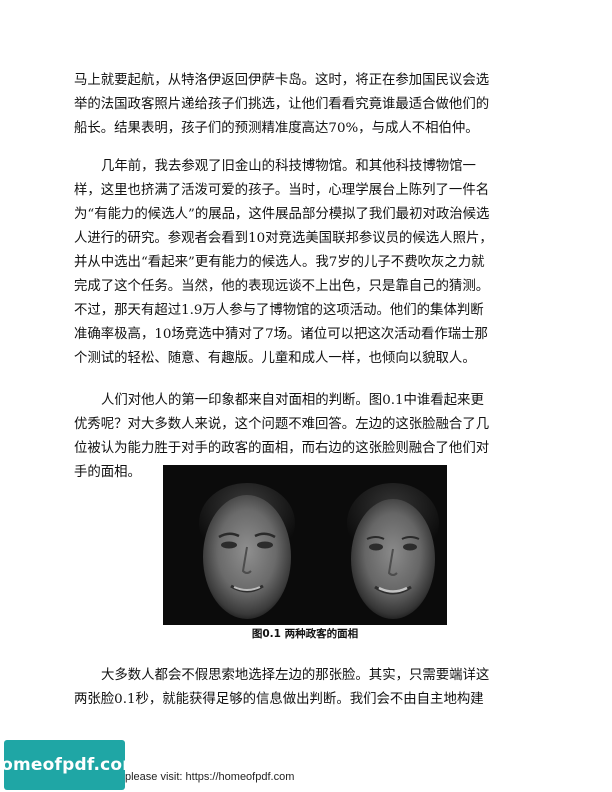 The width and height of the screenshot is (612, 792). Describe the element at coordinates (279, 699) in the screenshot. I see `text-line: 两张脸0.1秒，就能获得足够的信息做出判断。我们会不由自主地构建` at that location.